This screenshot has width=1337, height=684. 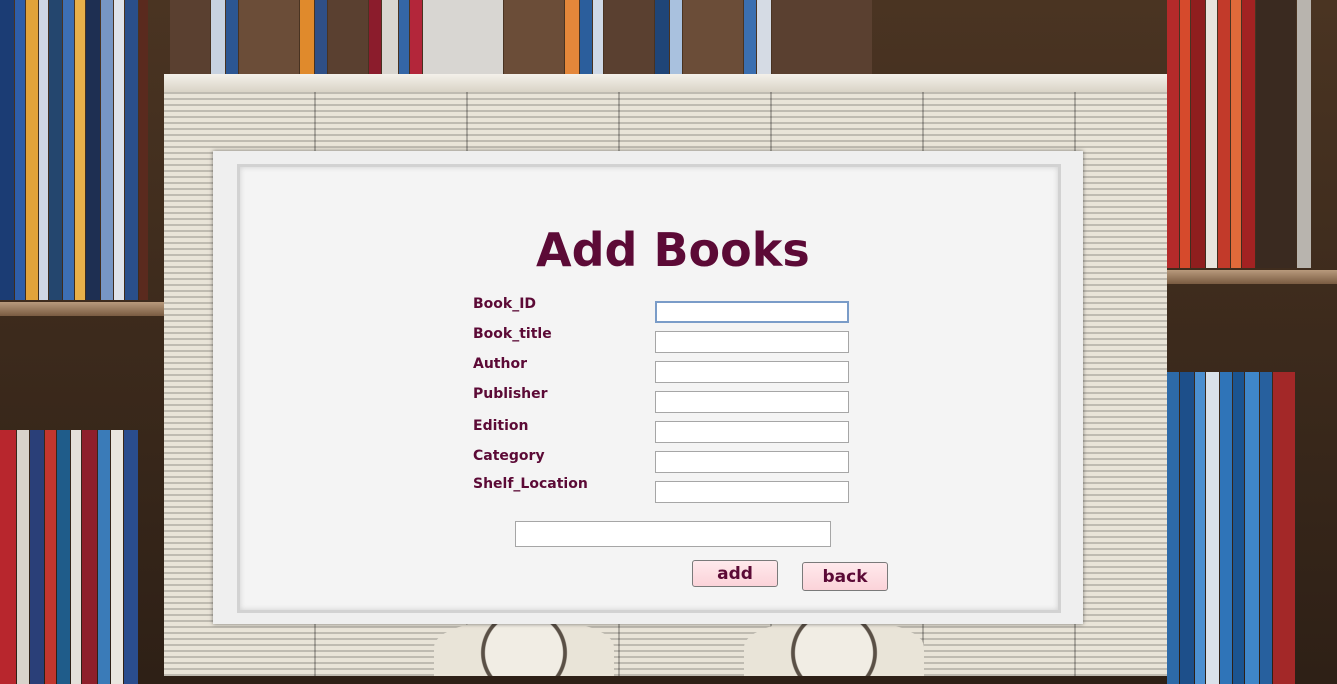 What do you see at coordinates (752, 462) in the screenshot?
I see `category-input` at bounding box center [752, 462].